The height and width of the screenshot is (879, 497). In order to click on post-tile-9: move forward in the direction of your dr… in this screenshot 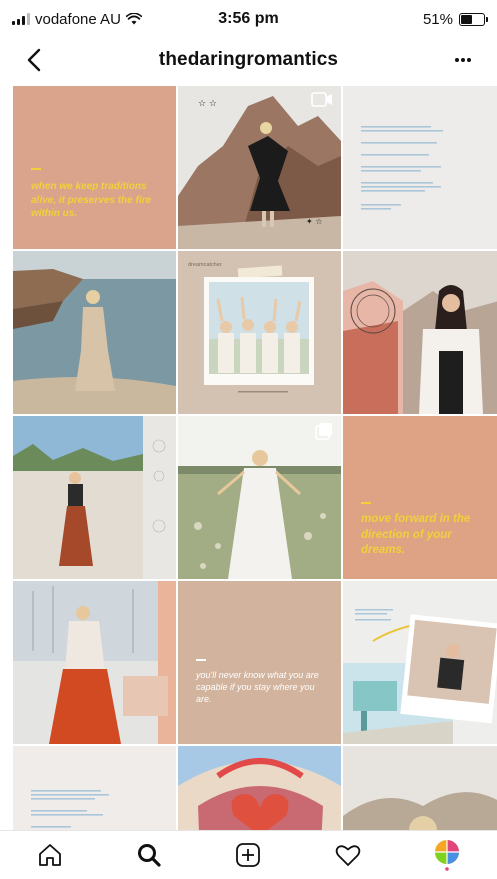, I will do `click(420, 497)`.